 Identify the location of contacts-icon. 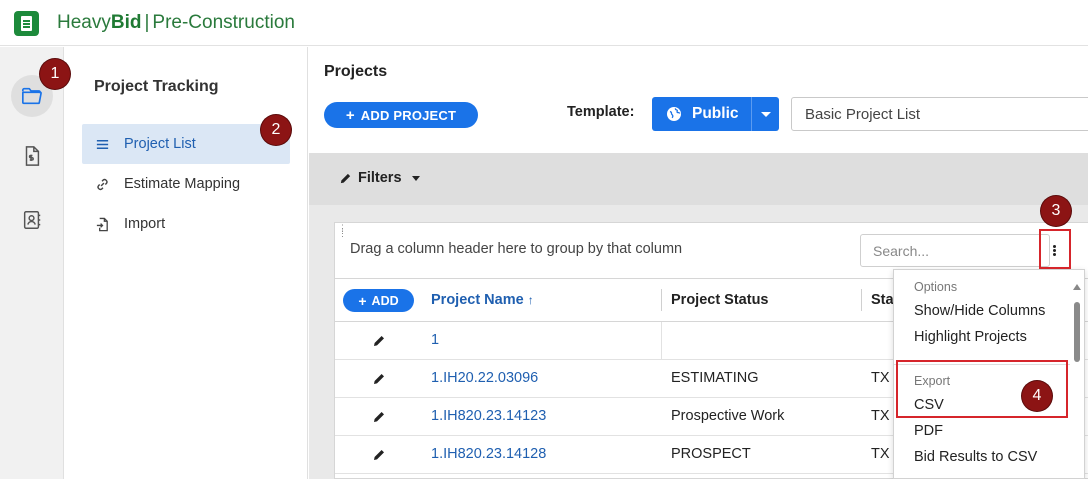
(32, 220).